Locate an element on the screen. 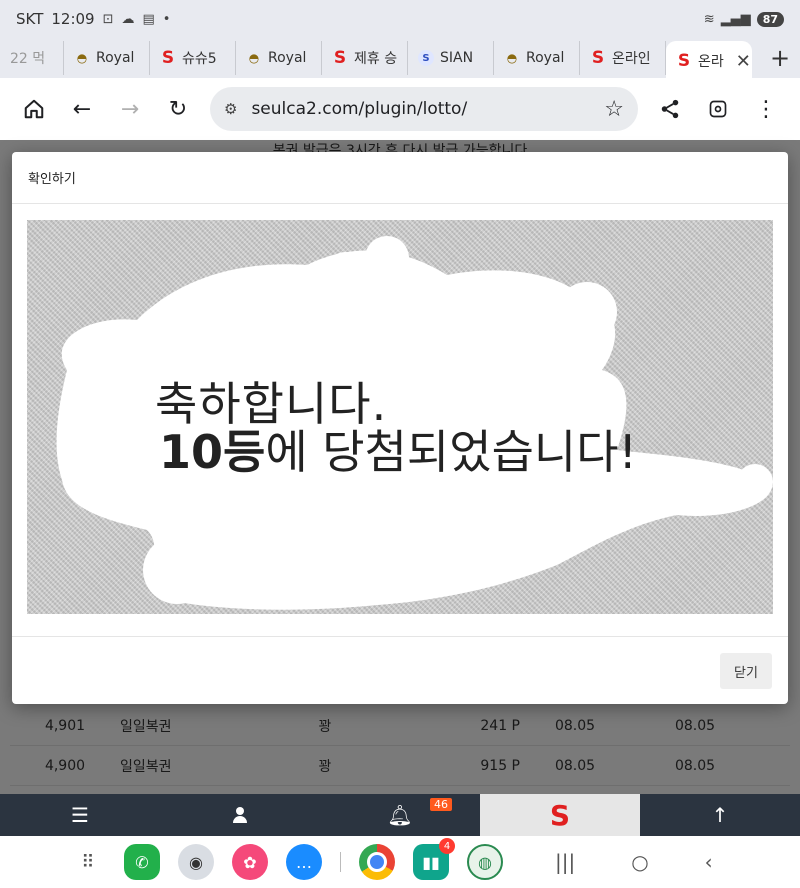 The image size is (800, 888). forward-button: → is located at coordinates (130, 109).